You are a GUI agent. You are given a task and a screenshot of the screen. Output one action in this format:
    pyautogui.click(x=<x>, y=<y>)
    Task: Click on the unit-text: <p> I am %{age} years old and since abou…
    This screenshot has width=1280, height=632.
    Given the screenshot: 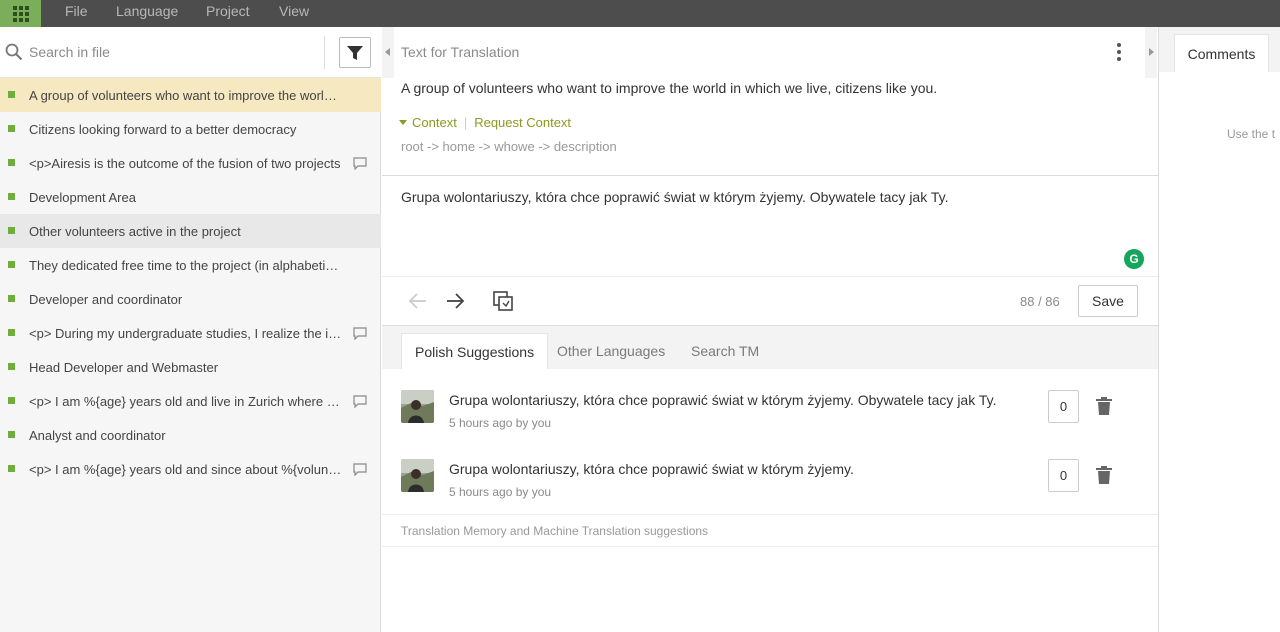 What is the action you would take?
    pyautogui.click(x=185, y=469)
    